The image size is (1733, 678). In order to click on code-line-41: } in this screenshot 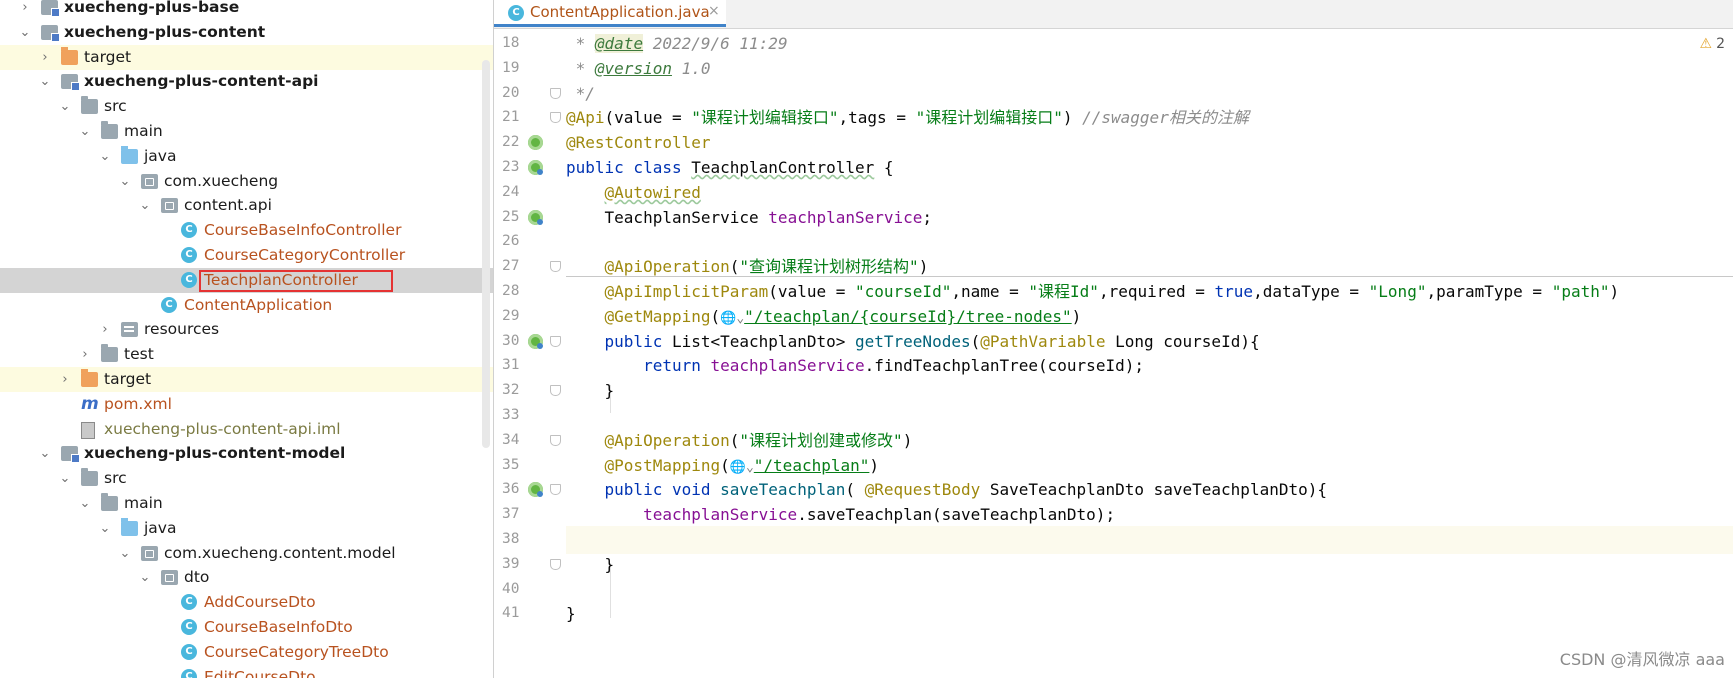, I will do `click(1149, 614)`.